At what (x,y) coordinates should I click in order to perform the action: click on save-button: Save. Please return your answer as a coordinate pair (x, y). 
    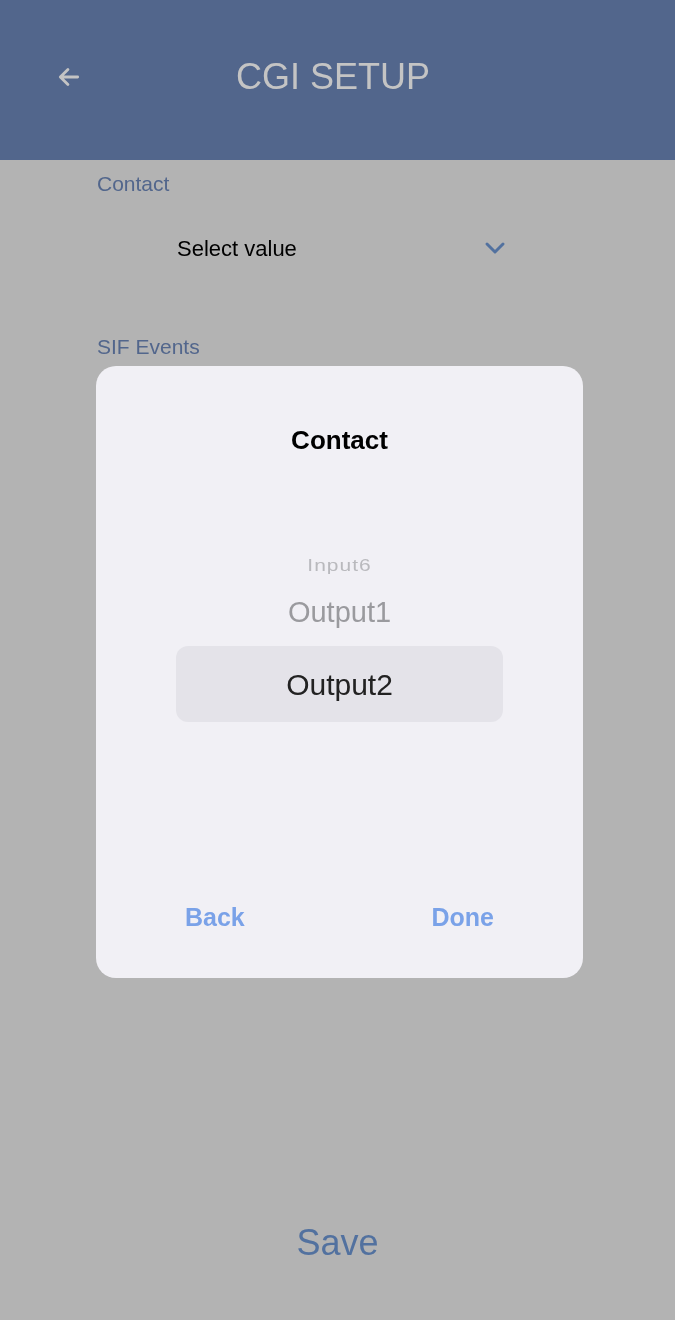
    Looking at the image, I should click on (337, 1243).